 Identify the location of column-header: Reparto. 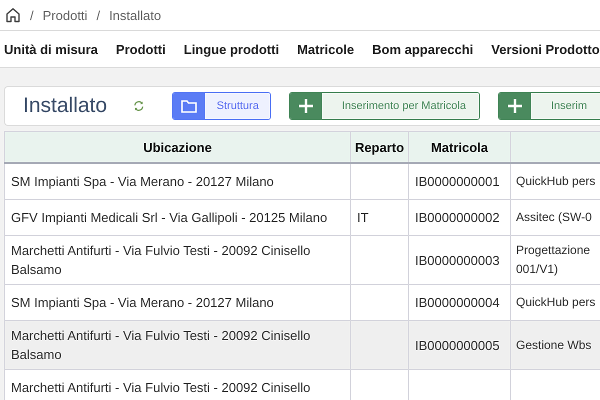
(379, 147).